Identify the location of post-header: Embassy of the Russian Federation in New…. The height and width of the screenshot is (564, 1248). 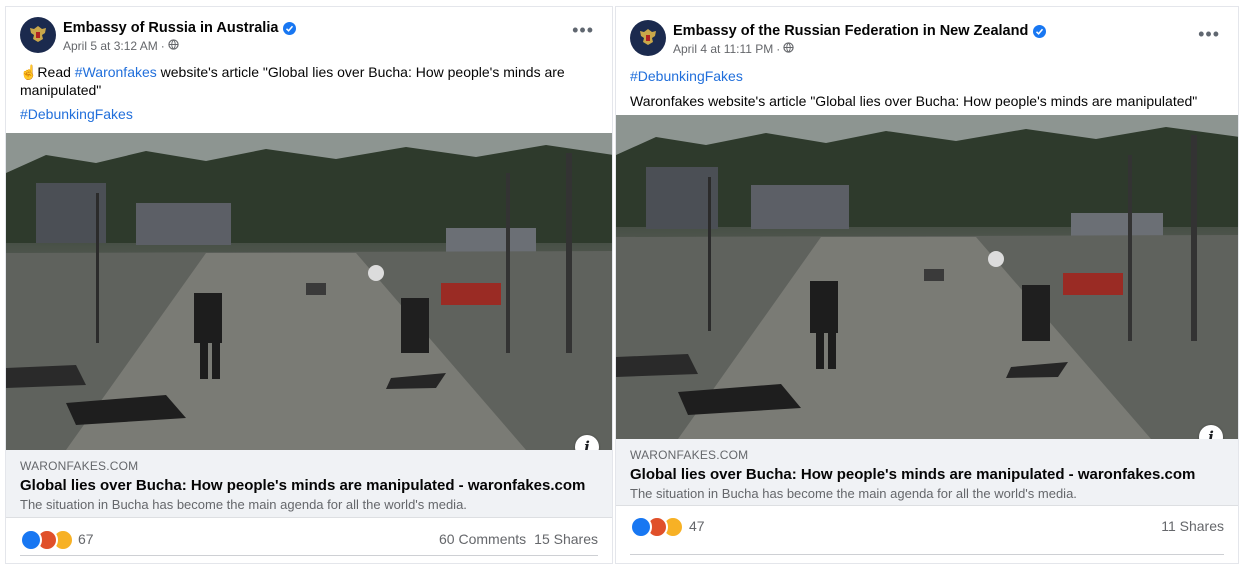
(927, 32).